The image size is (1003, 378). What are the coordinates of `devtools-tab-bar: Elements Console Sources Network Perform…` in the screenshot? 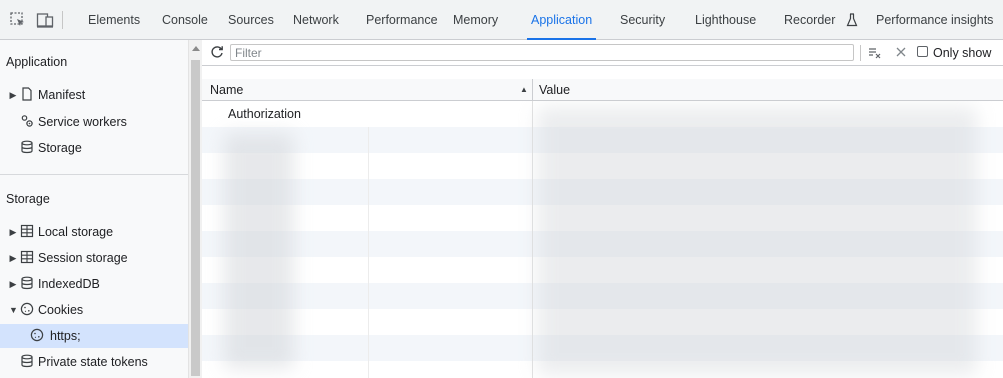 It's located at (501, 20).